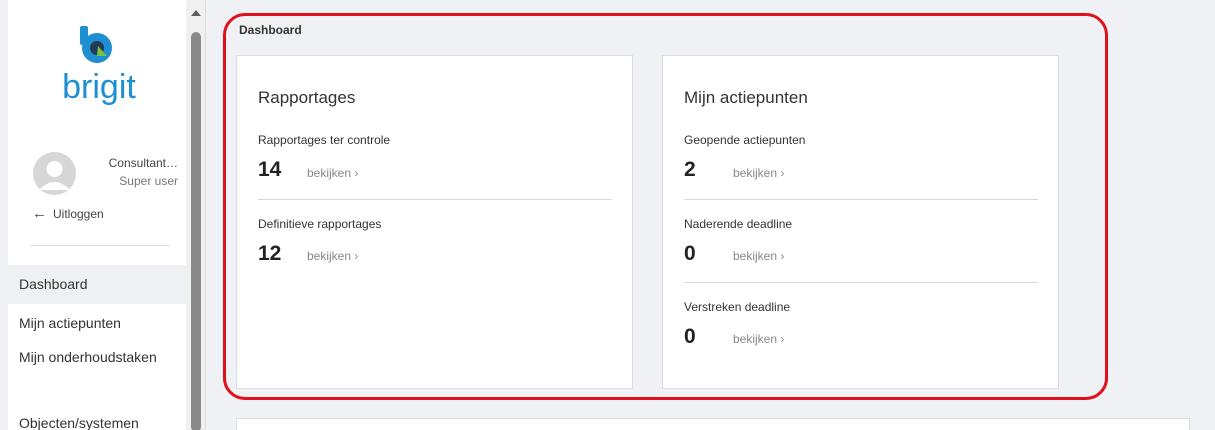  Describe the element at coordinates (745, 140) in the screenshot. I see `metric-label: Geopende actiepunten` at that location.